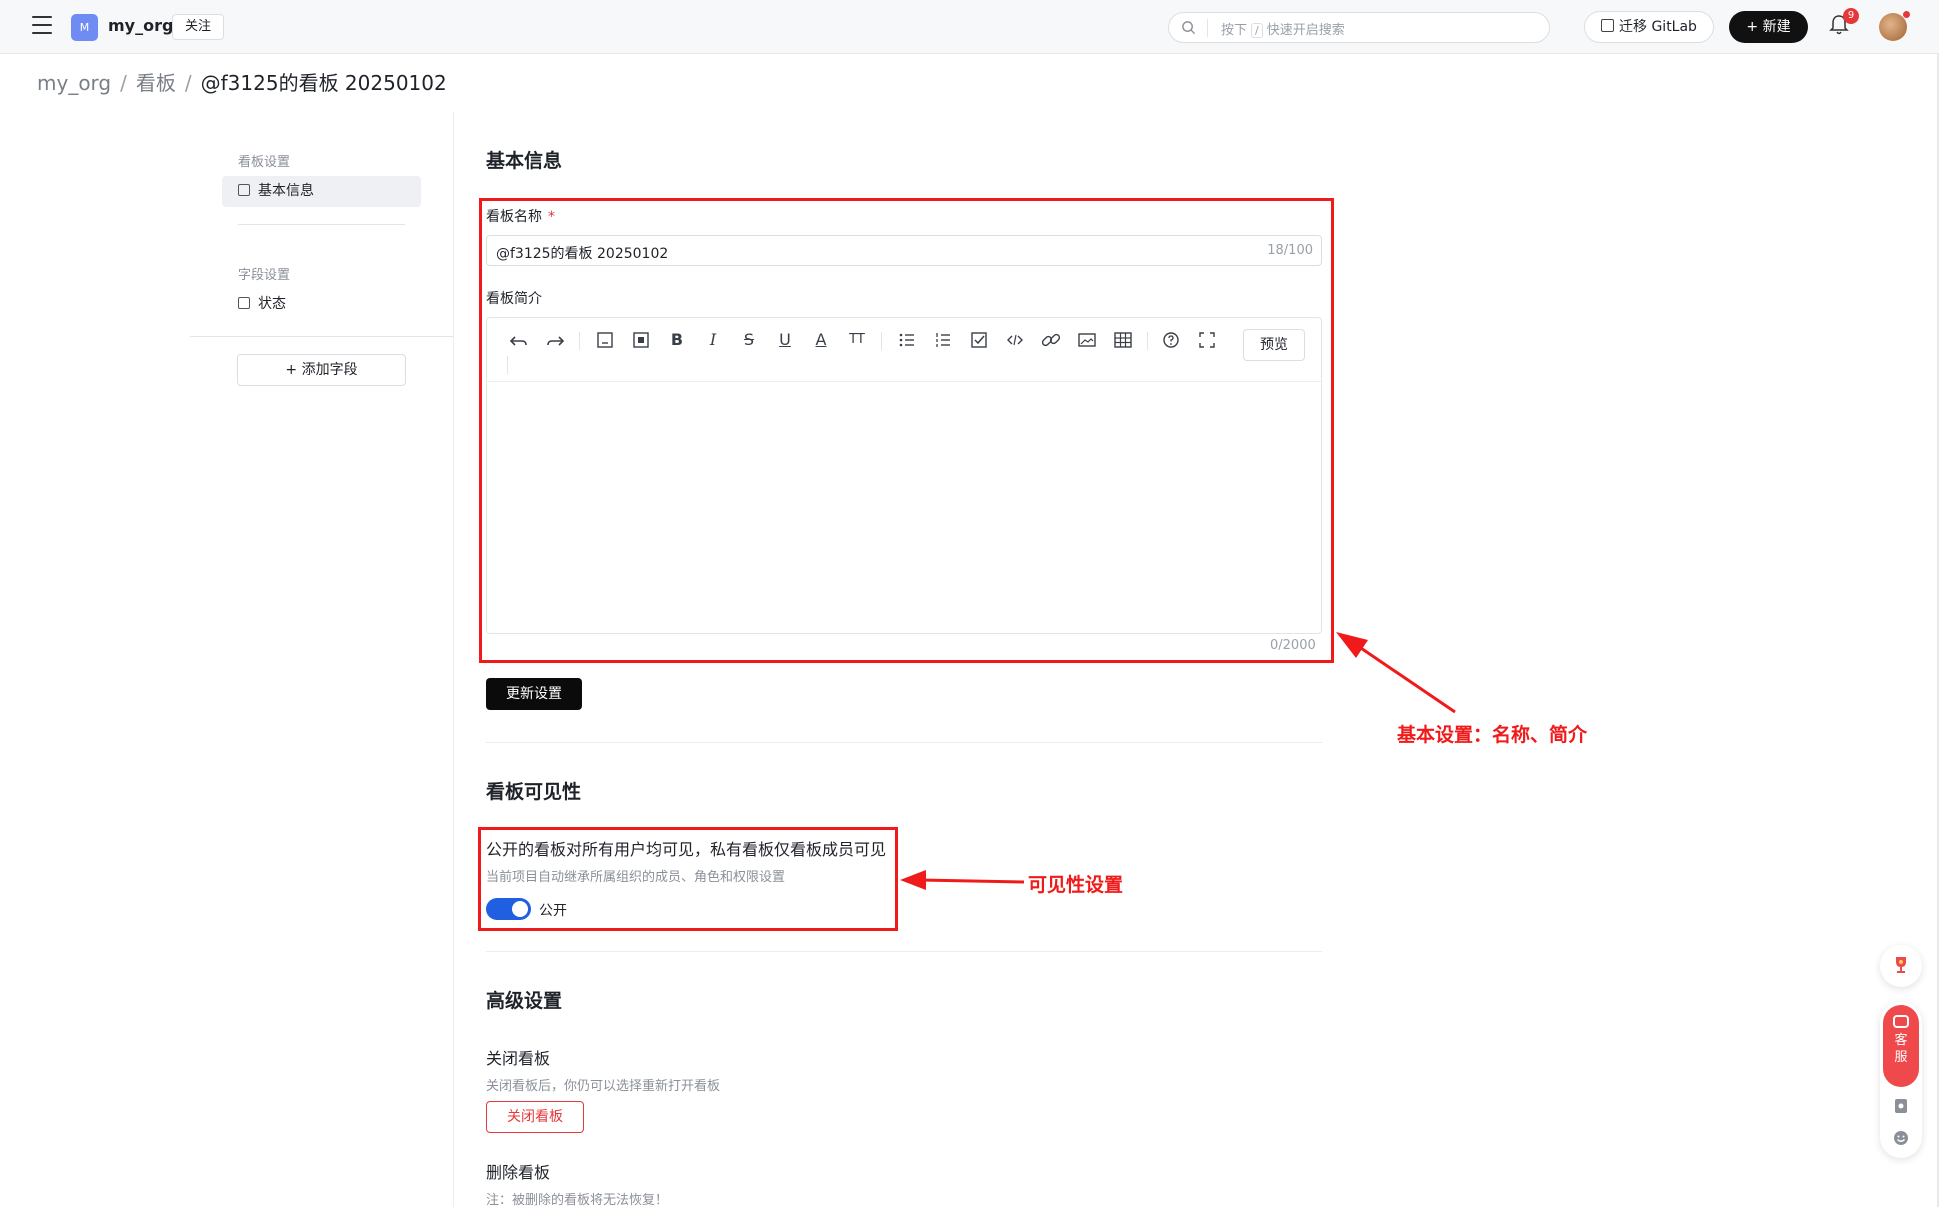  I want to click on notification-badge: 9, so click(1851, 16).